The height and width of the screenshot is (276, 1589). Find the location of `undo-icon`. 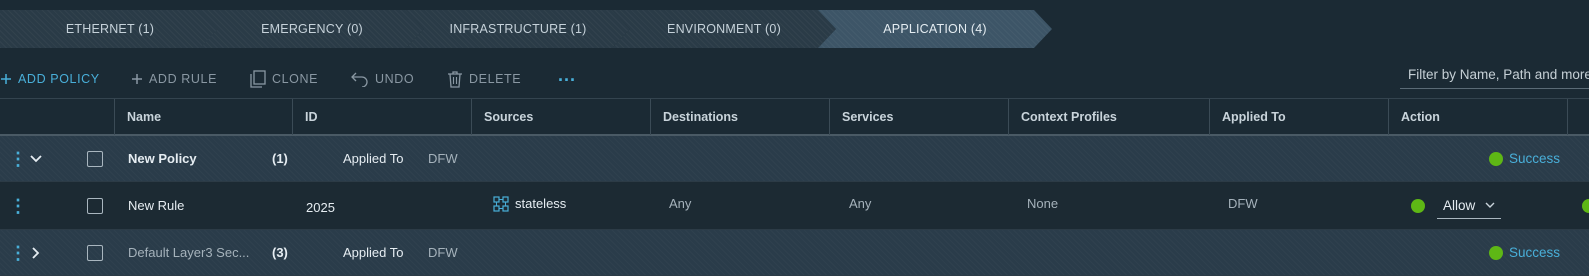

undo-icon is located at coordinates (360, 79).